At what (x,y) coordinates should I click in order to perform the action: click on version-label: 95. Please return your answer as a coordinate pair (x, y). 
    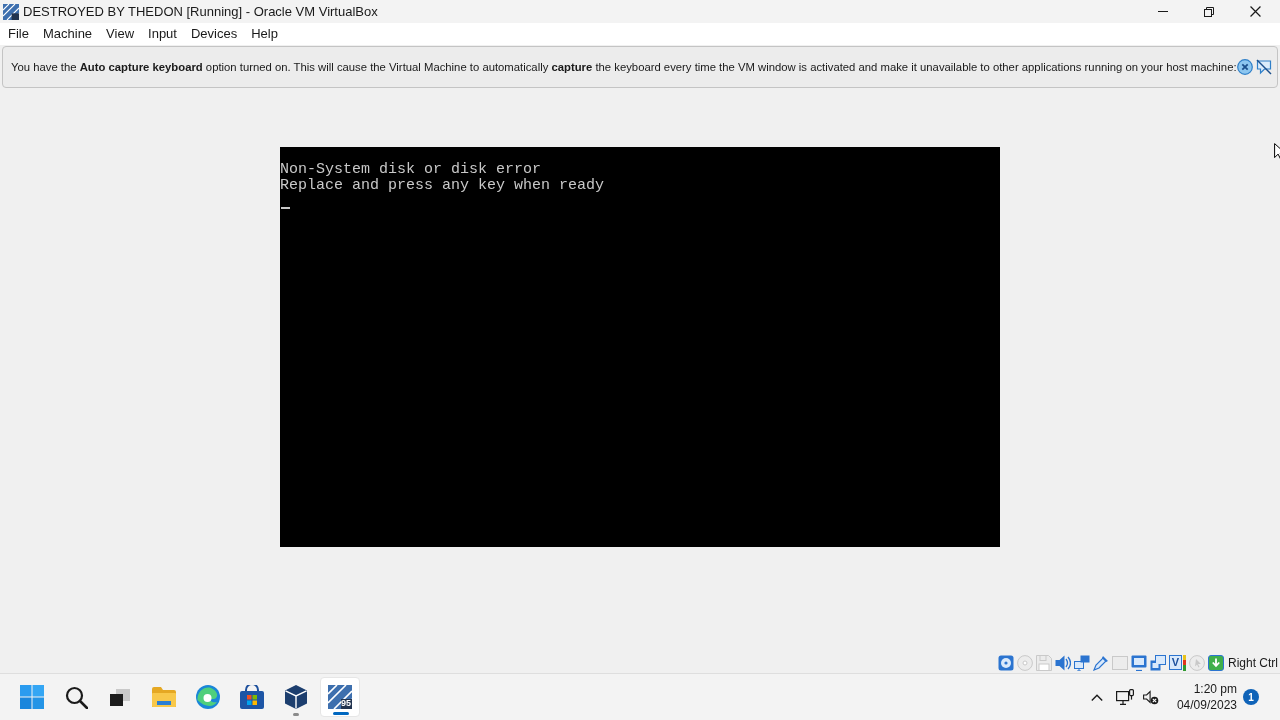
    Looking at the image, I should click on (346, 703).